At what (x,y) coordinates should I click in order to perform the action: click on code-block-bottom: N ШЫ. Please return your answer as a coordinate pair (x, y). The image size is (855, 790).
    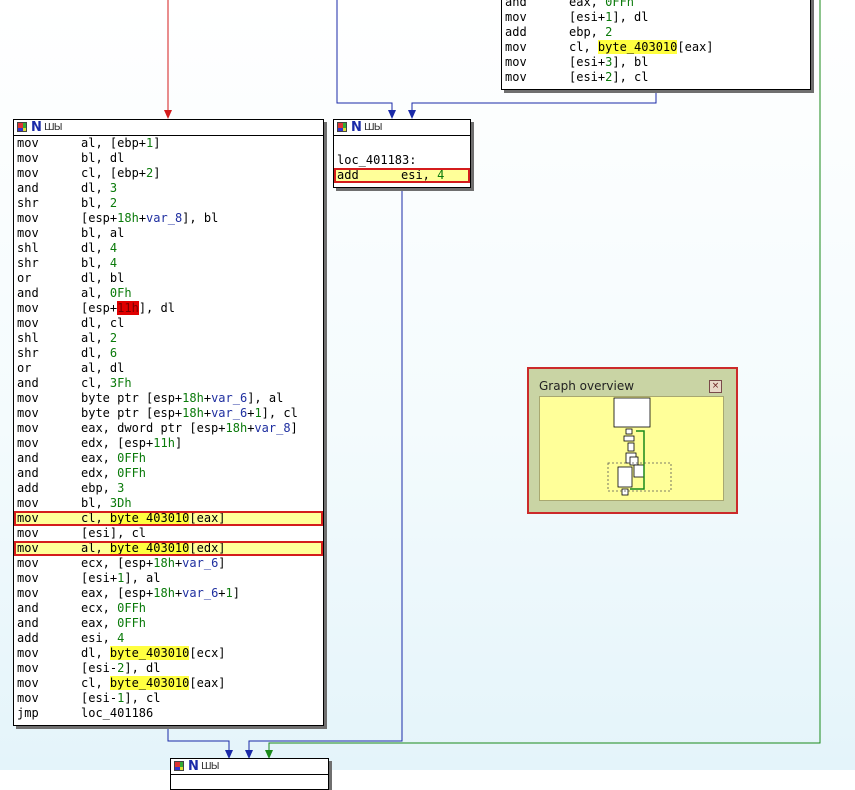
    Looking at the image, I should click on (249, 774).